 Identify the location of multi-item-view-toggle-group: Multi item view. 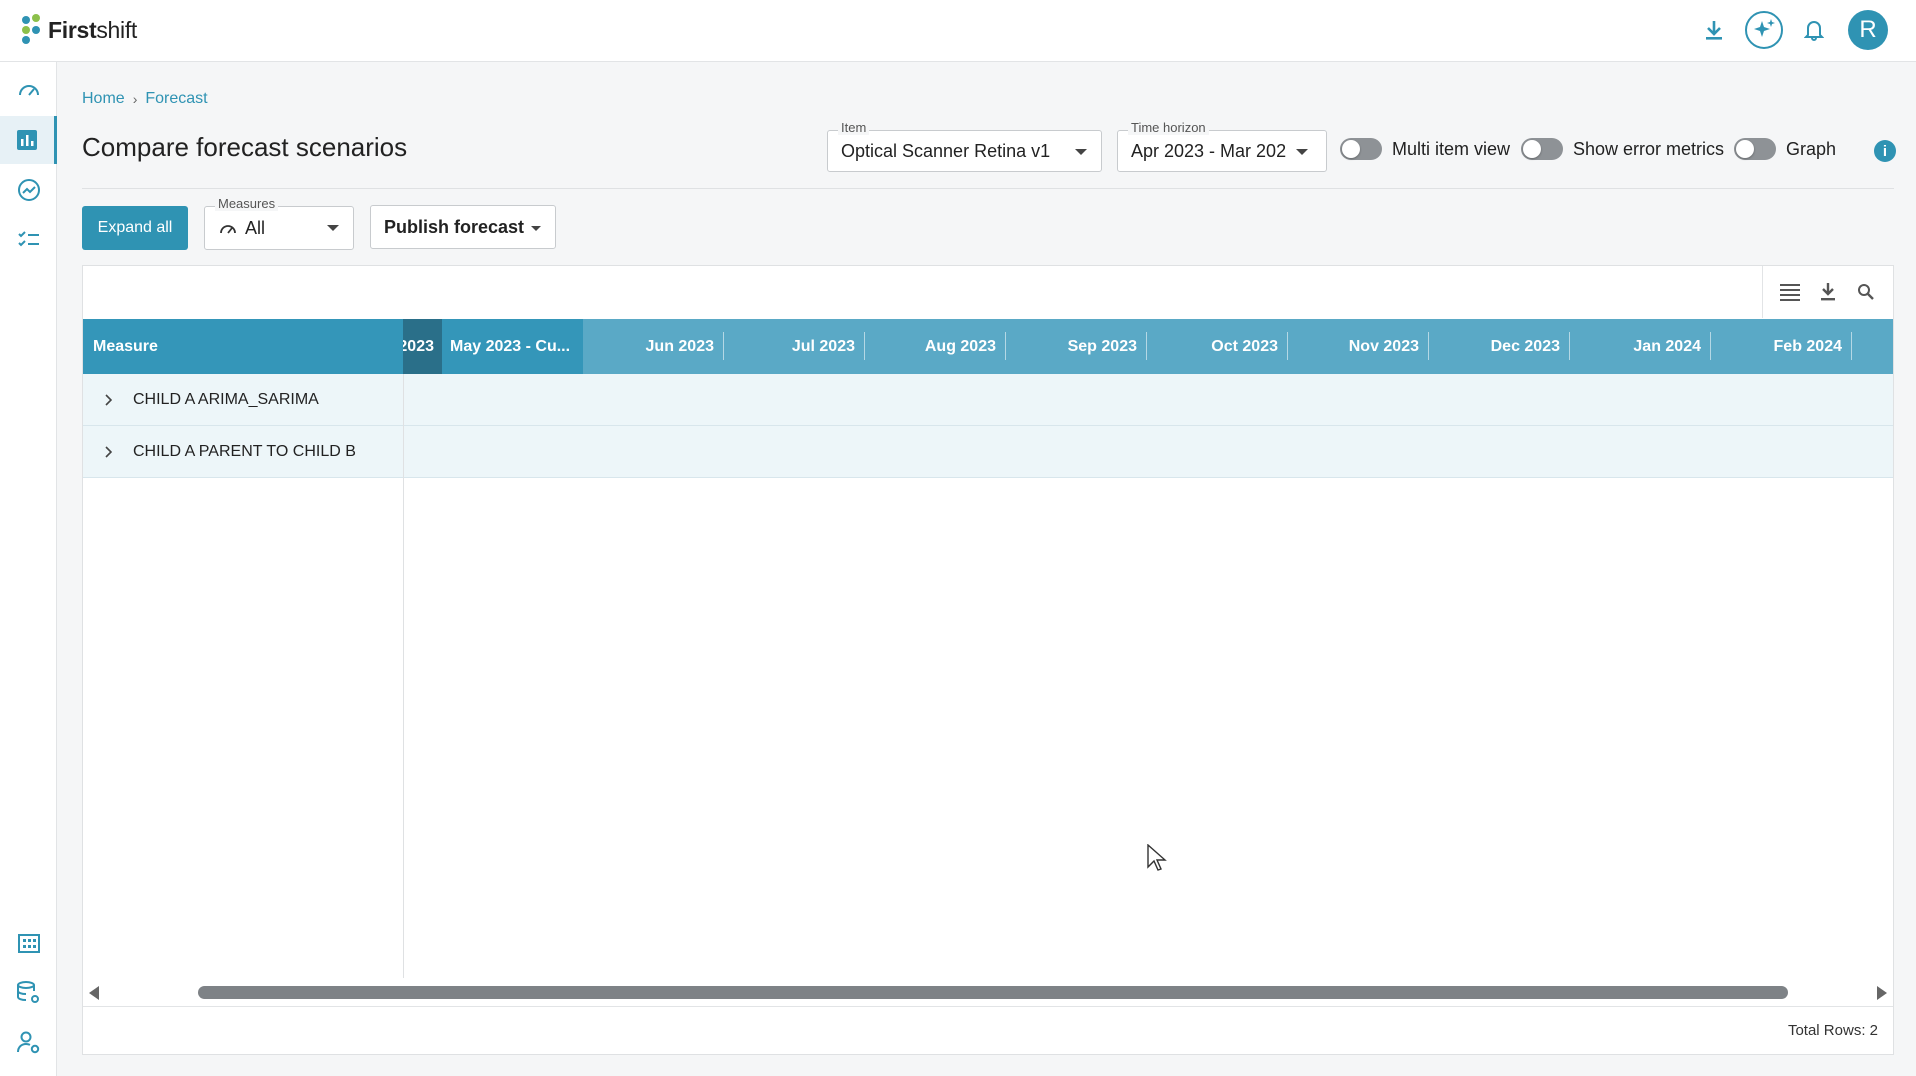
(1425, 149).